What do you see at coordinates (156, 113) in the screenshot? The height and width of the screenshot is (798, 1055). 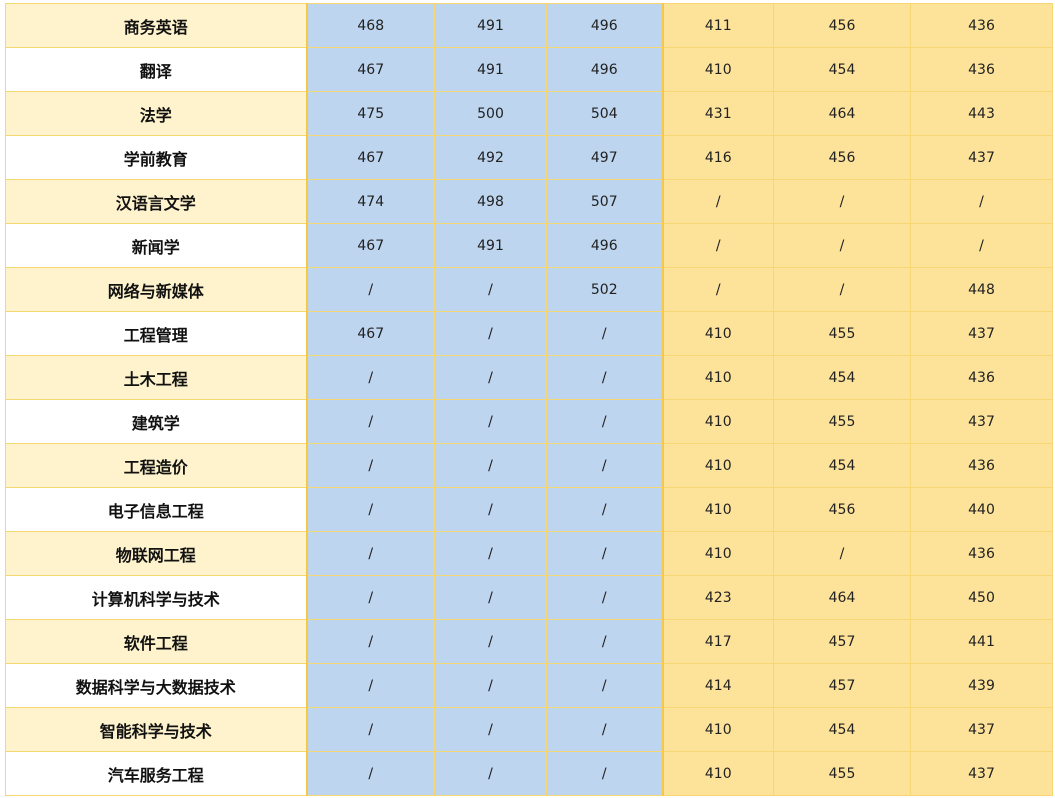 I see `major-name-cell: 法学` at bounding box center [156, 113].